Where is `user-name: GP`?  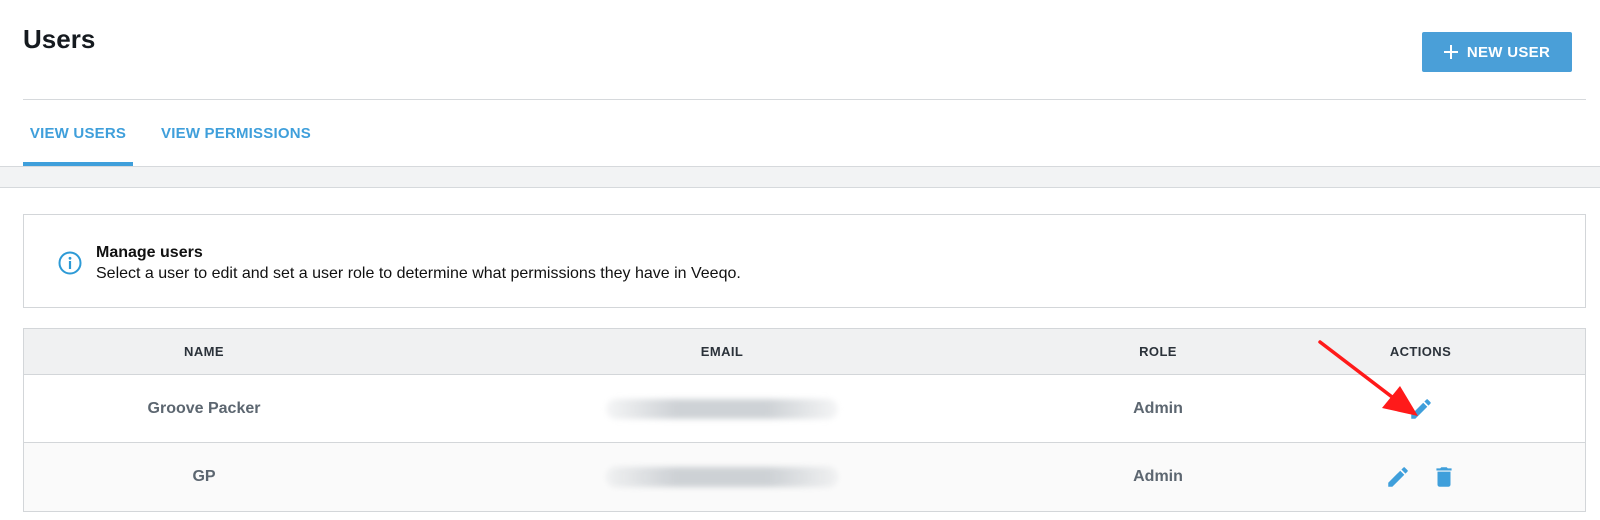 user-name: GP is located at coordinates (204, 476).